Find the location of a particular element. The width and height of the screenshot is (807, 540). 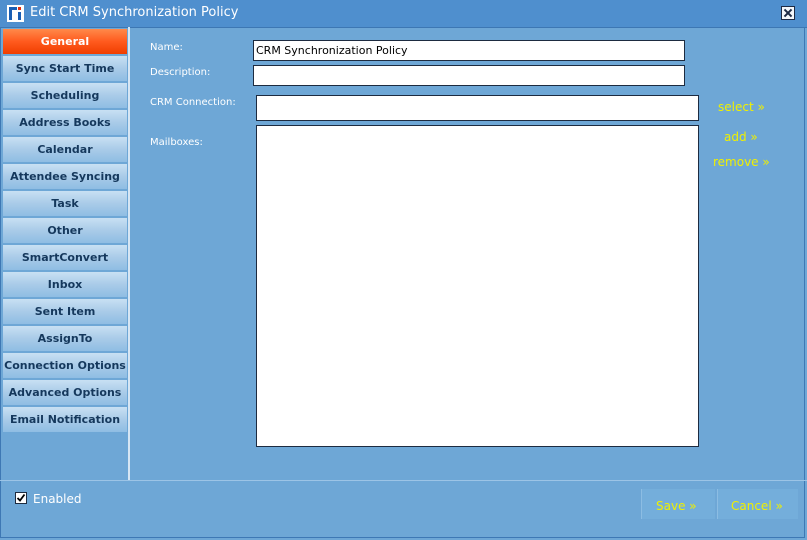

footer-divider is located at coordinates (403, 480).